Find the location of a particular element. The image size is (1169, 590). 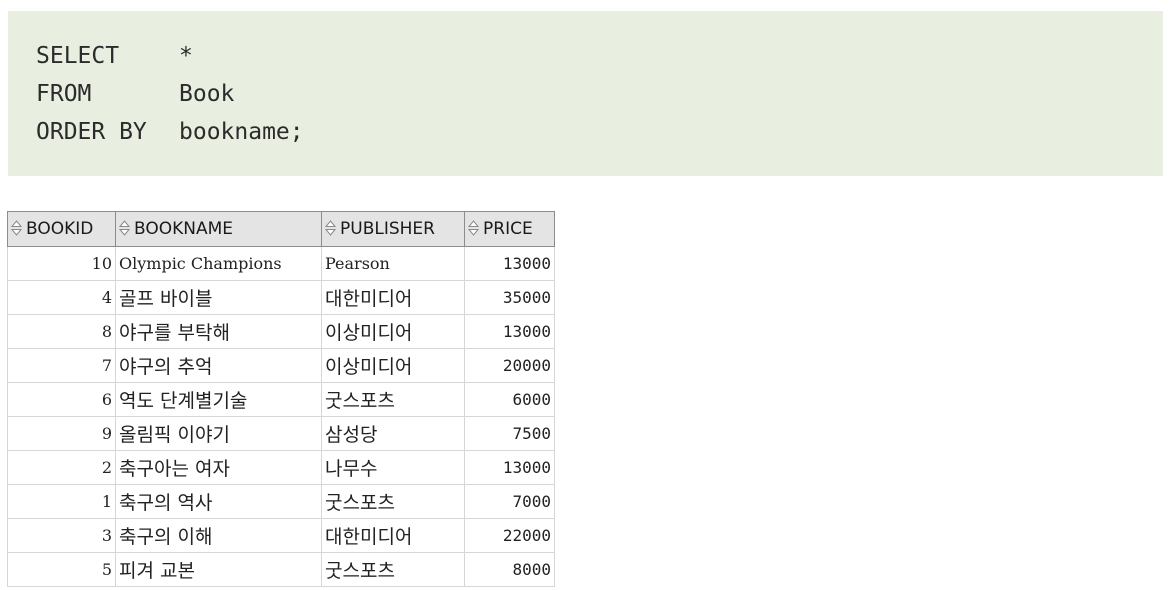

column-header-bookid: BOOKID is located at coordinates (61, 229).